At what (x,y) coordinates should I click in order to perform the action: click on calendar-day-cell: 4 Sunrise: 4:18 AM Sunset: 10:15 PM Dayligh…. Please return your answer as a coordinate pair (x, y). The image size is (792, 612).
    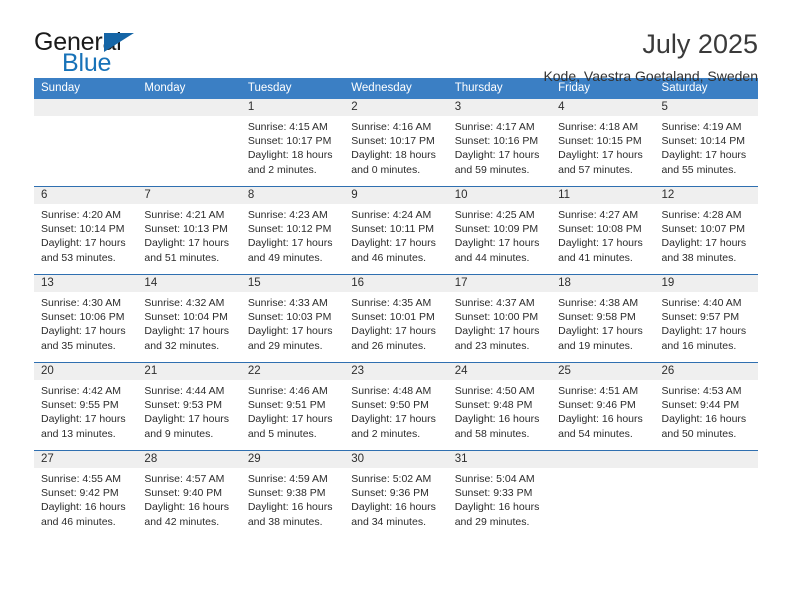
    Looking at the image, I should click on (603, 142).